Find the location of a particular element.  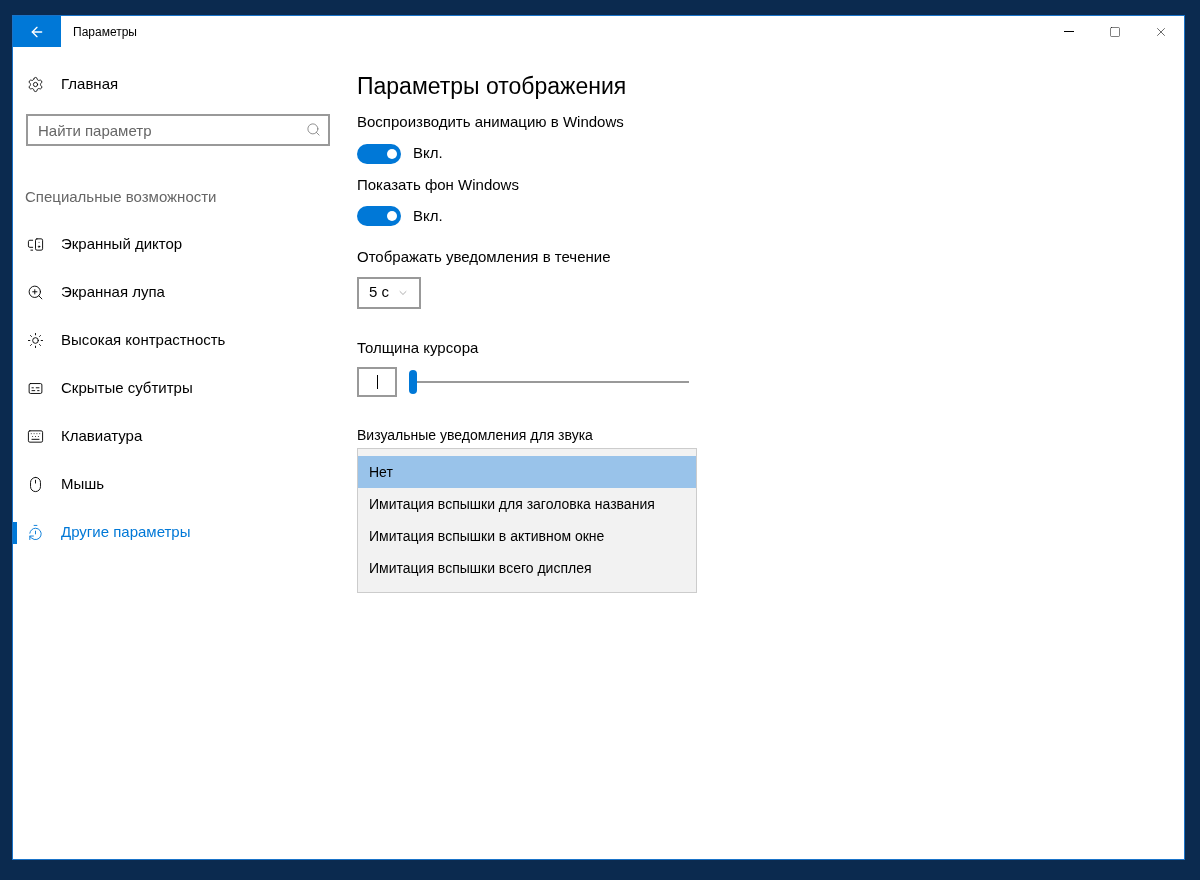

section-heading: Специальные возможности is located at coordinates (121, 197).